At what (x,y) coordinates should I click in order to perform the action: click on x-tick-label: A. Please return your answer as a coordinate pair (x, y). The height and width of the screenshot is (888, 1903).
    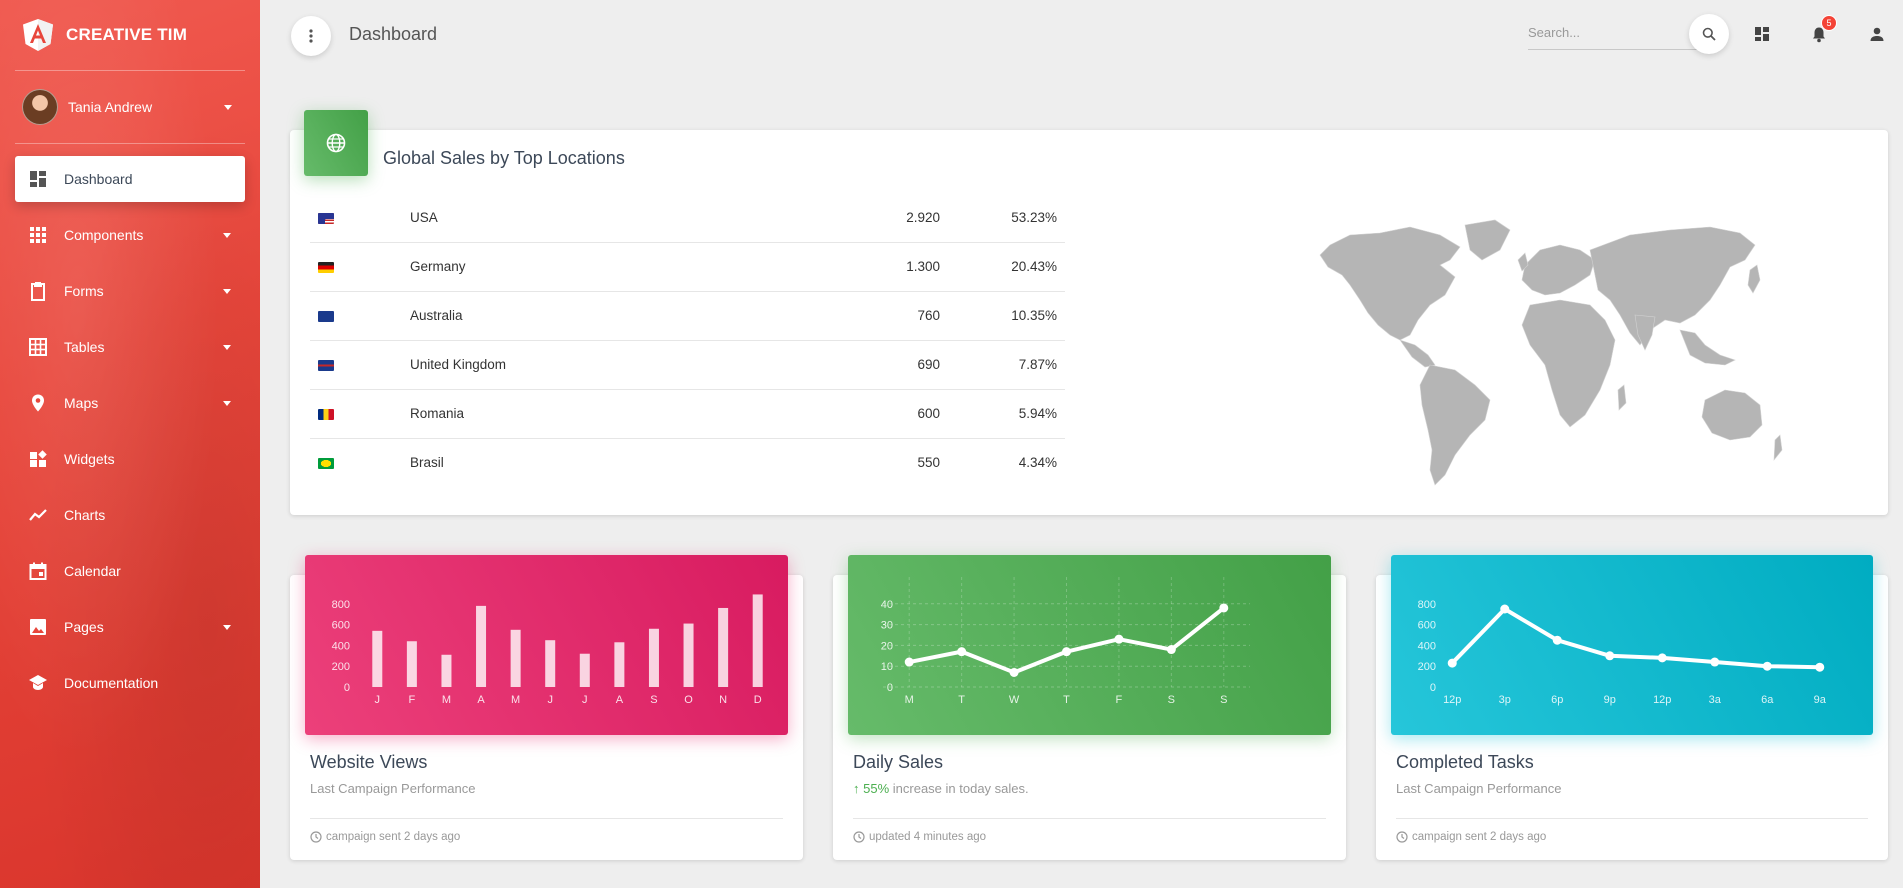
    Looking at the image, I should click on (620, 700).